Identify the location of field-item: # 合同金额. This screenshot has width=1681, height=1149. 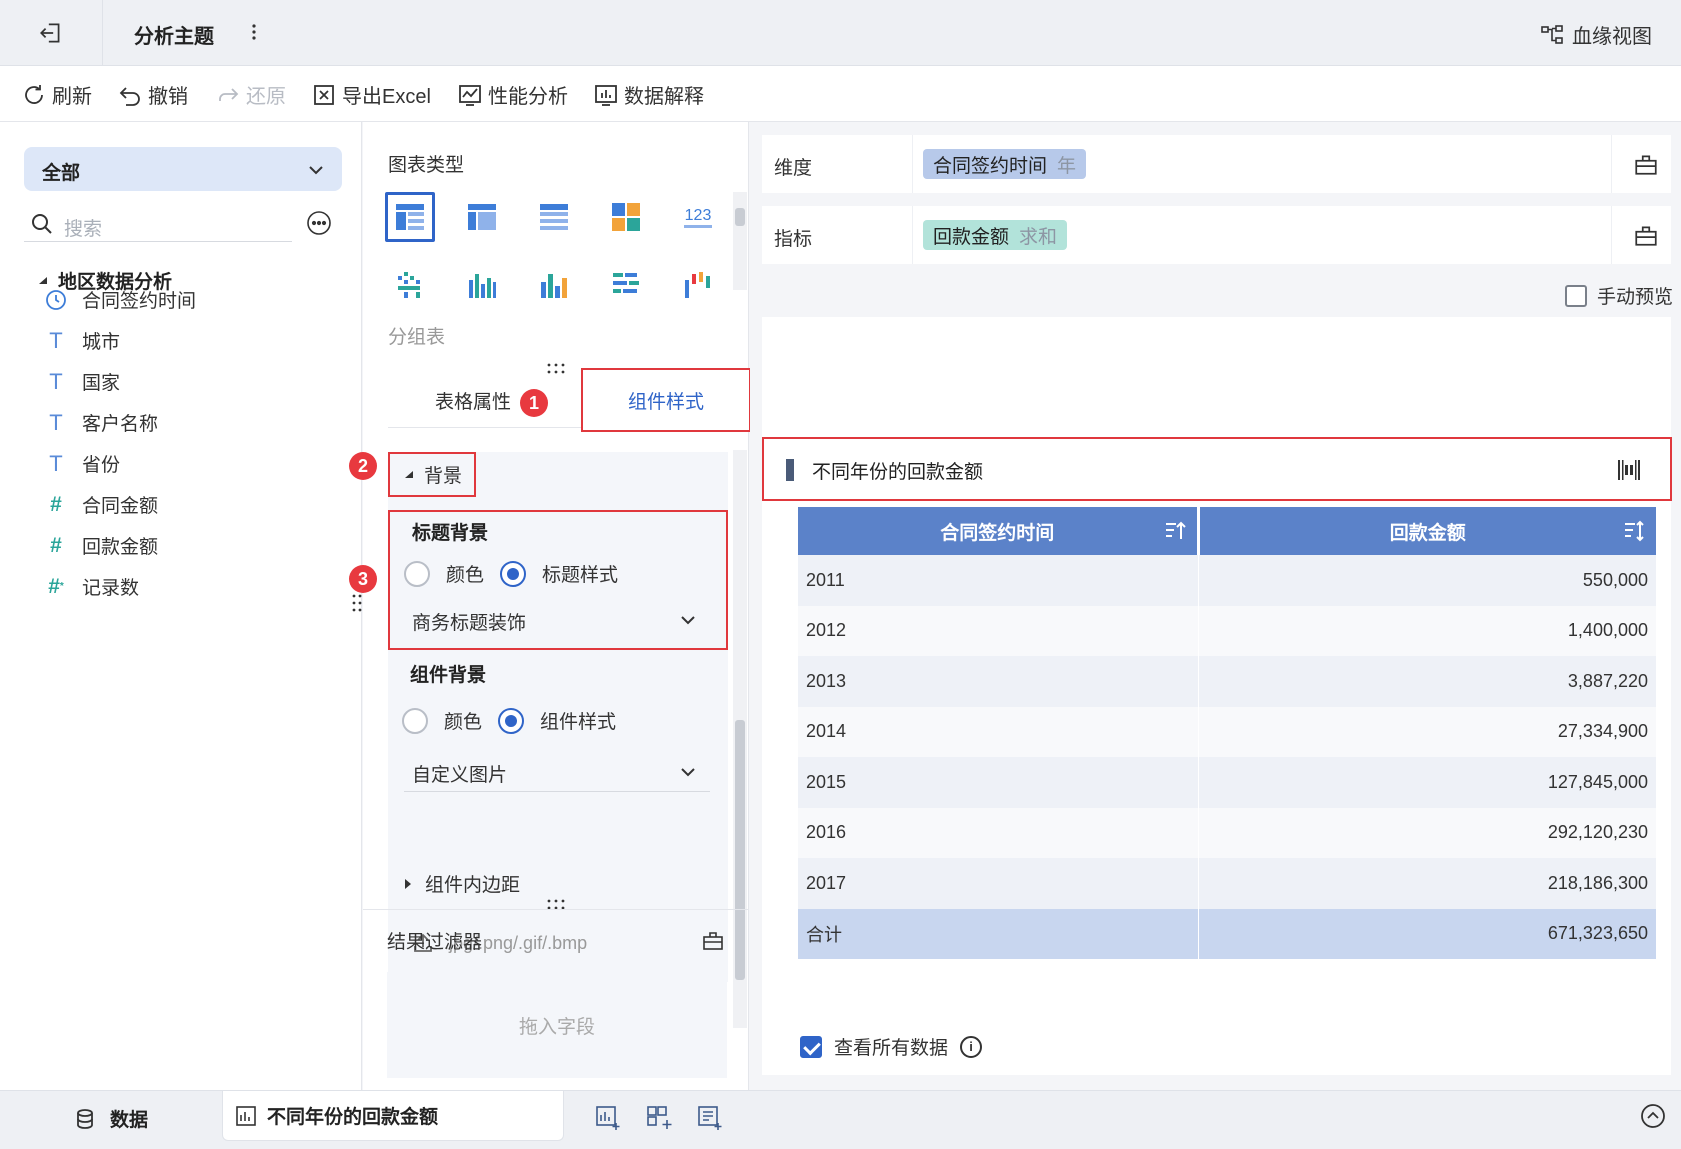
(101, 504).